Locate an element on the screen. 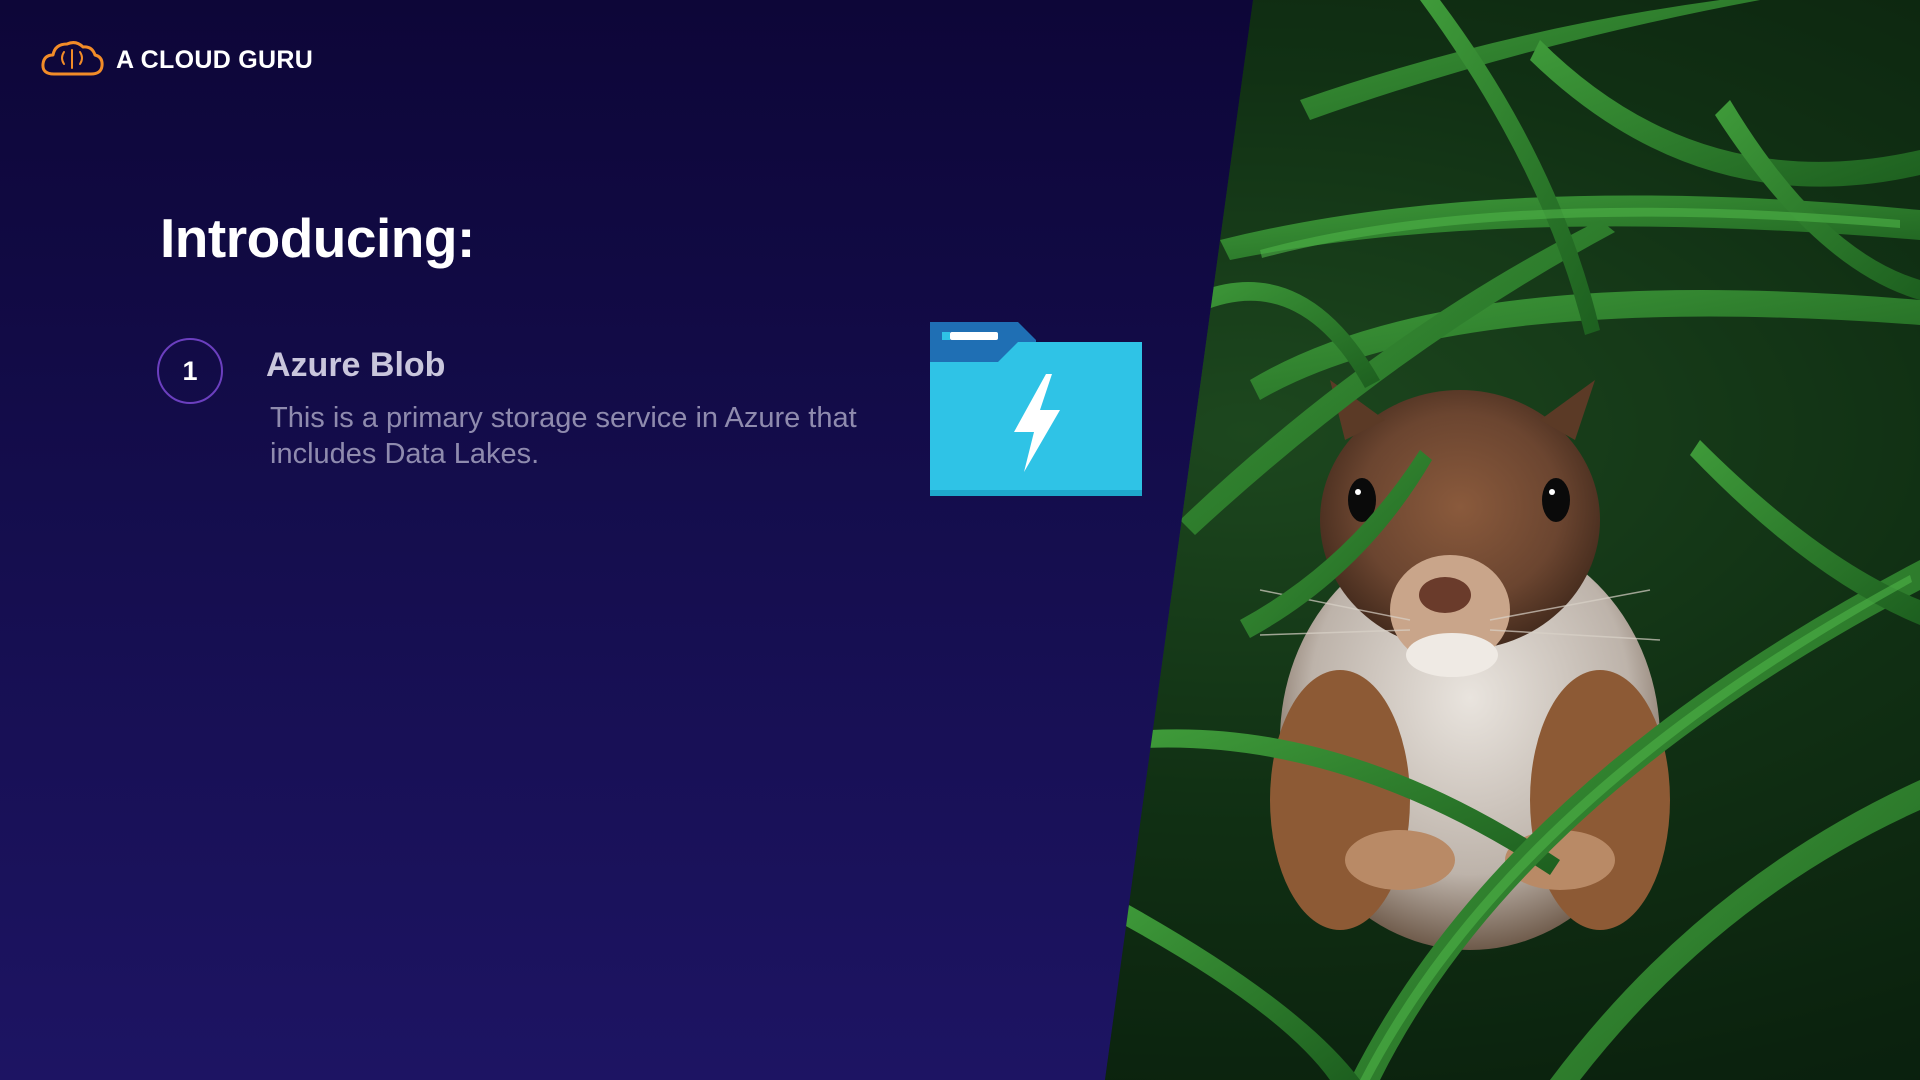  slide-title: Introducing: is located at coordinates (317, 238).